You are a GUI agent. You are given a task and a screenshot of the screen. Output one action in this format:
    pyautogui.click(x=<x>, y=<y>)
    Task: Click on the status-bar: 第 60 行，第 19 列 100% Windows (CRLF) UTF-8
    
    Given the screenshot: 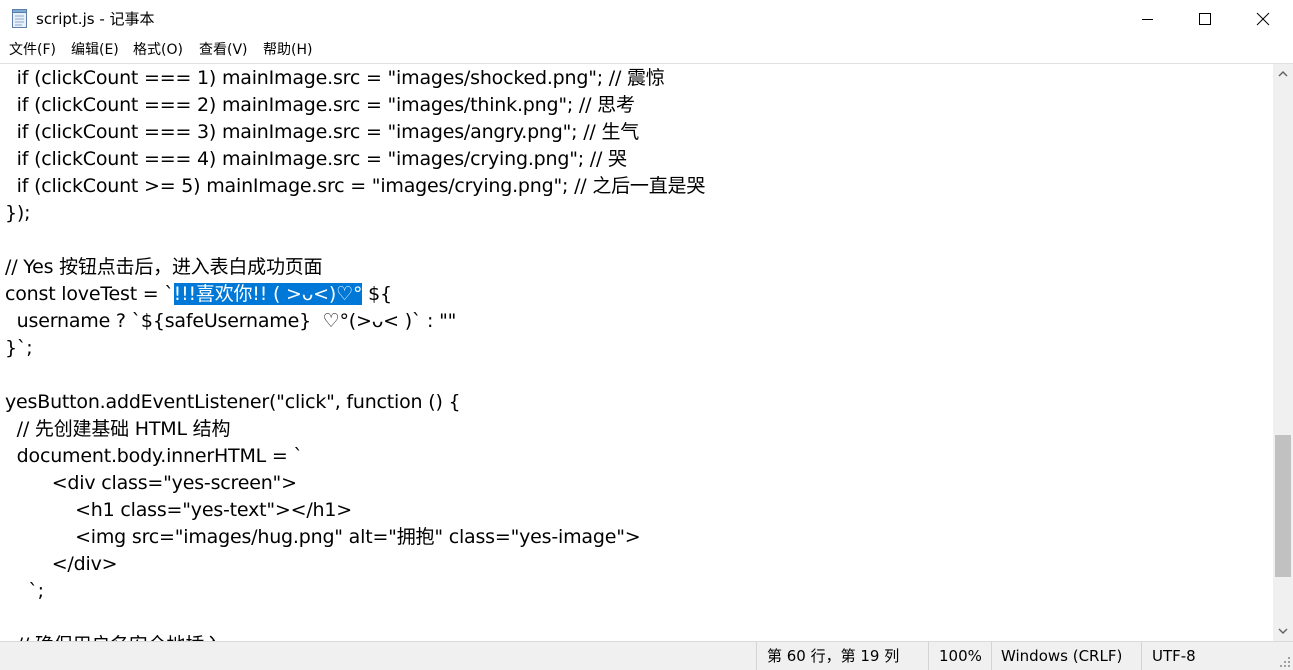 What is the action you would take?
    pyautogui.click(x=646, y=655)
    